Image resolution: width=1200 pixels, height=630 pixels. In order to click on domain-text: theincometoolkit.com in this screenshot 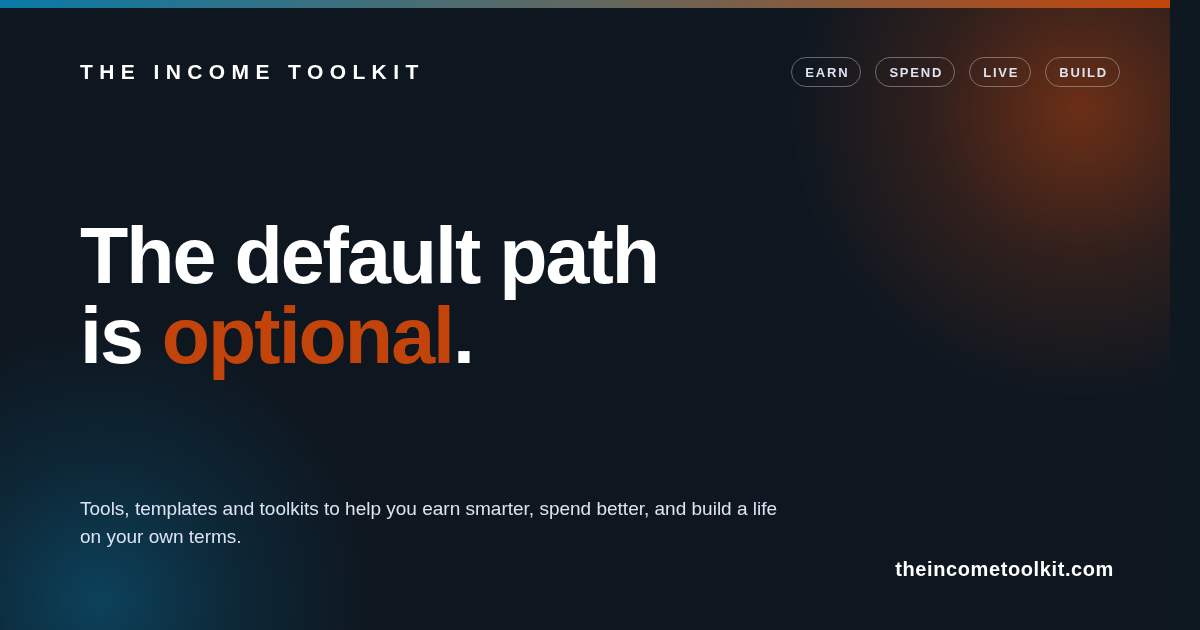, I will do `click(1004, 569)`.